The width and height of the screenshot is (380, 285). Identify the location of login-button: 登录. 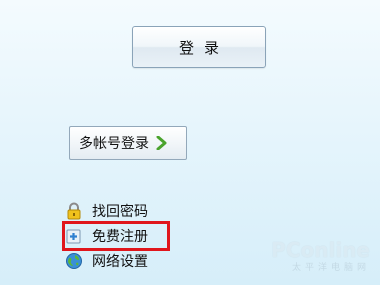
(199, 47).